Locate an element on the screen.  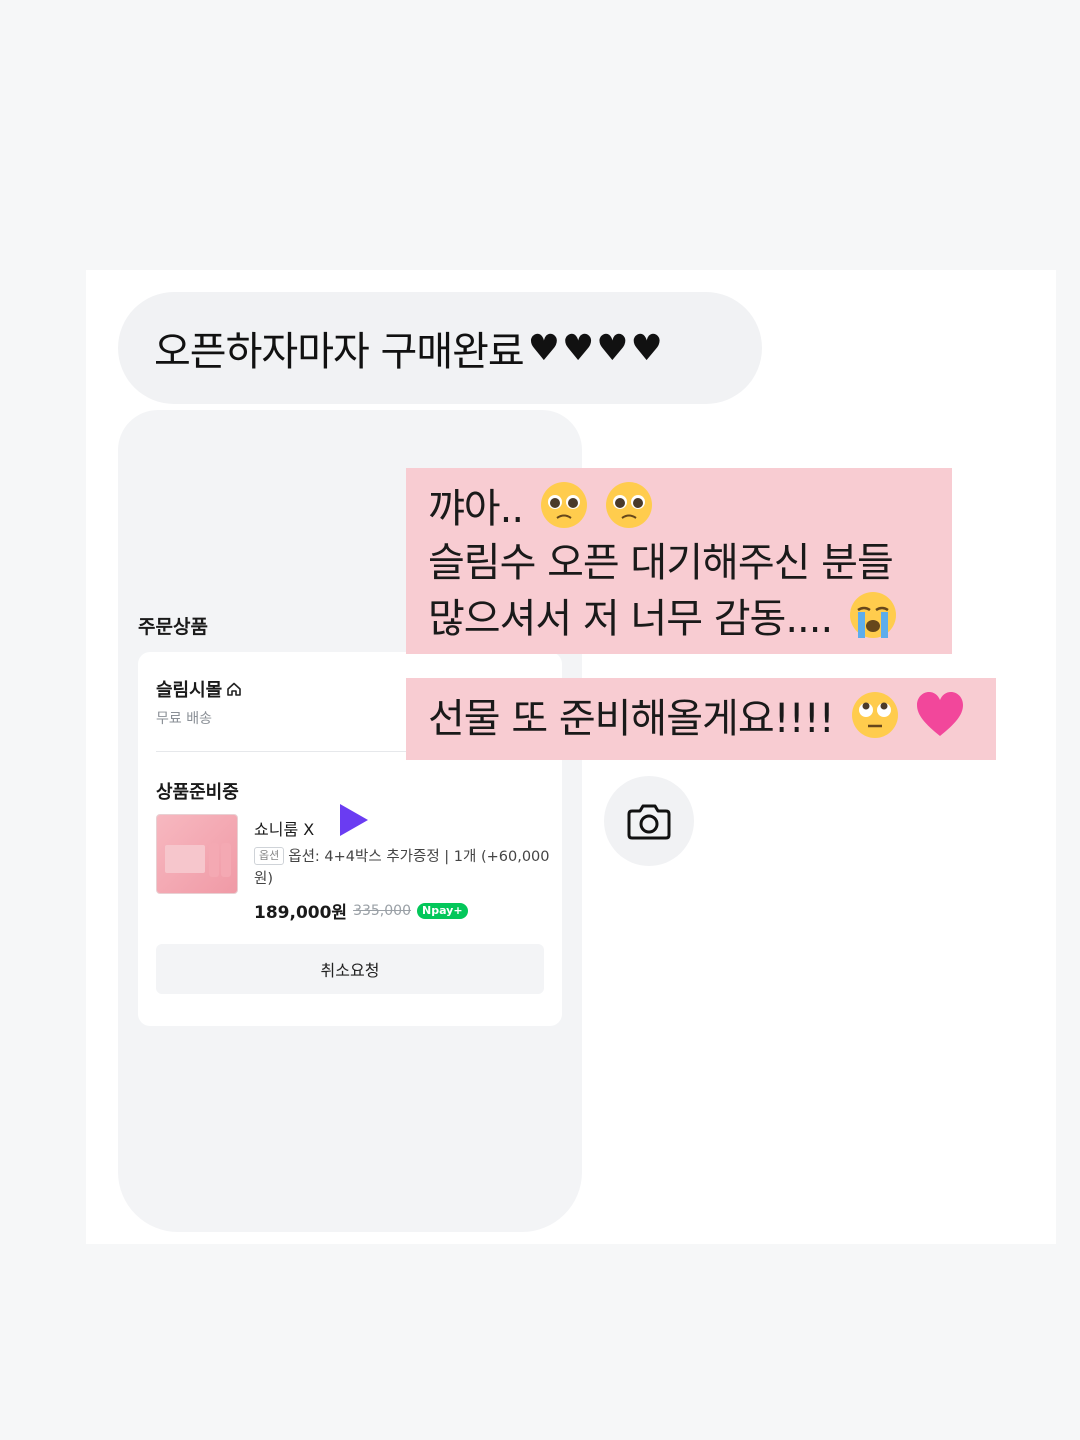
camera-button is located at coordinates (649, 821).